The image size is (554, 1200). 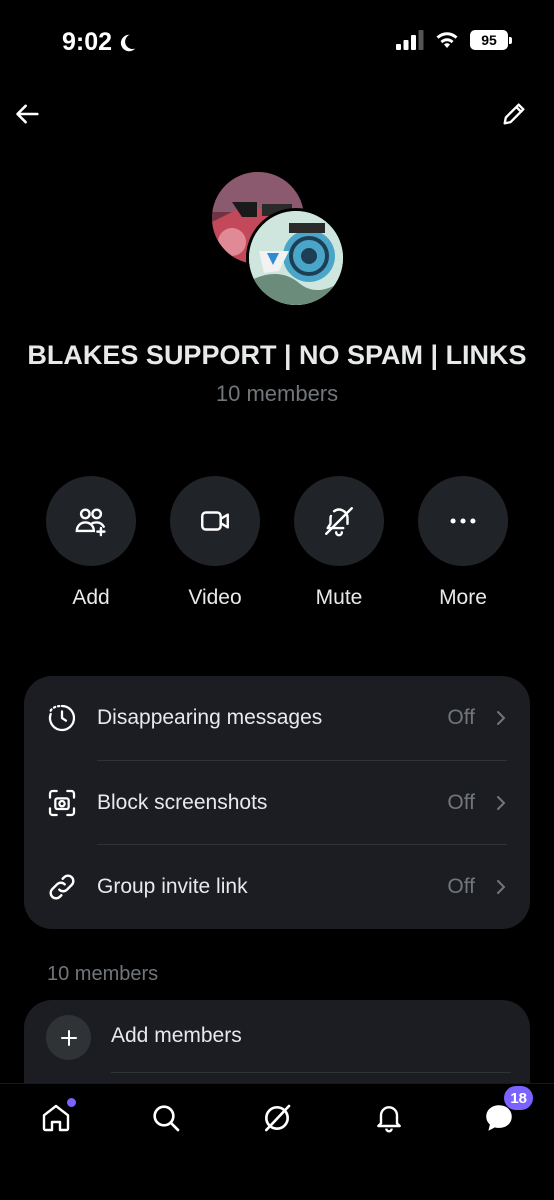 I want to click on setting-label: Disappearing messages, so click(x=210, y=717).